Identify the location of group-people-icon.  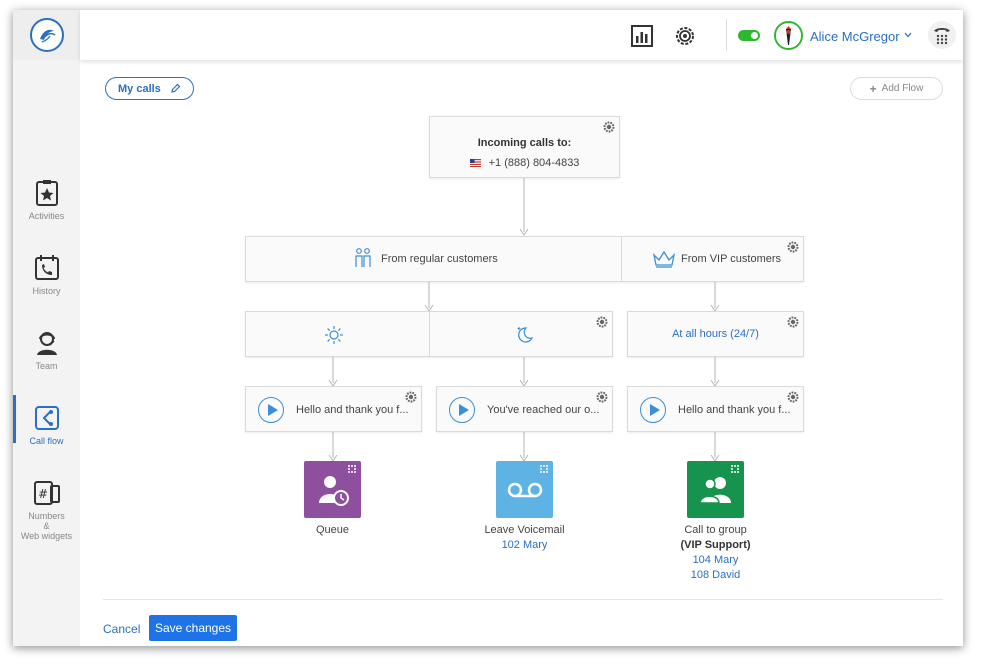
(715, 490).